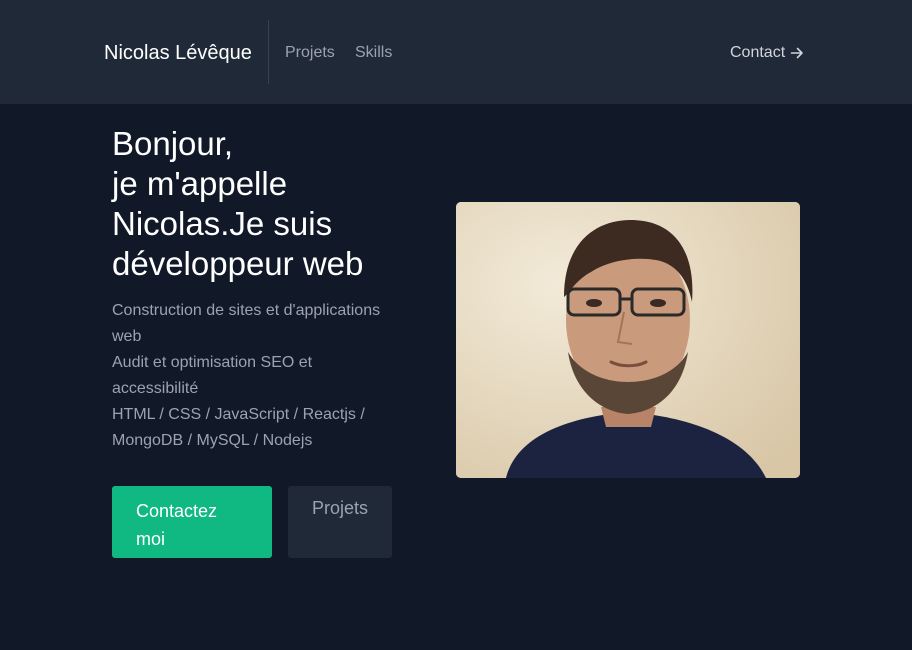  I want to click on header-divider, so click(268, 52).